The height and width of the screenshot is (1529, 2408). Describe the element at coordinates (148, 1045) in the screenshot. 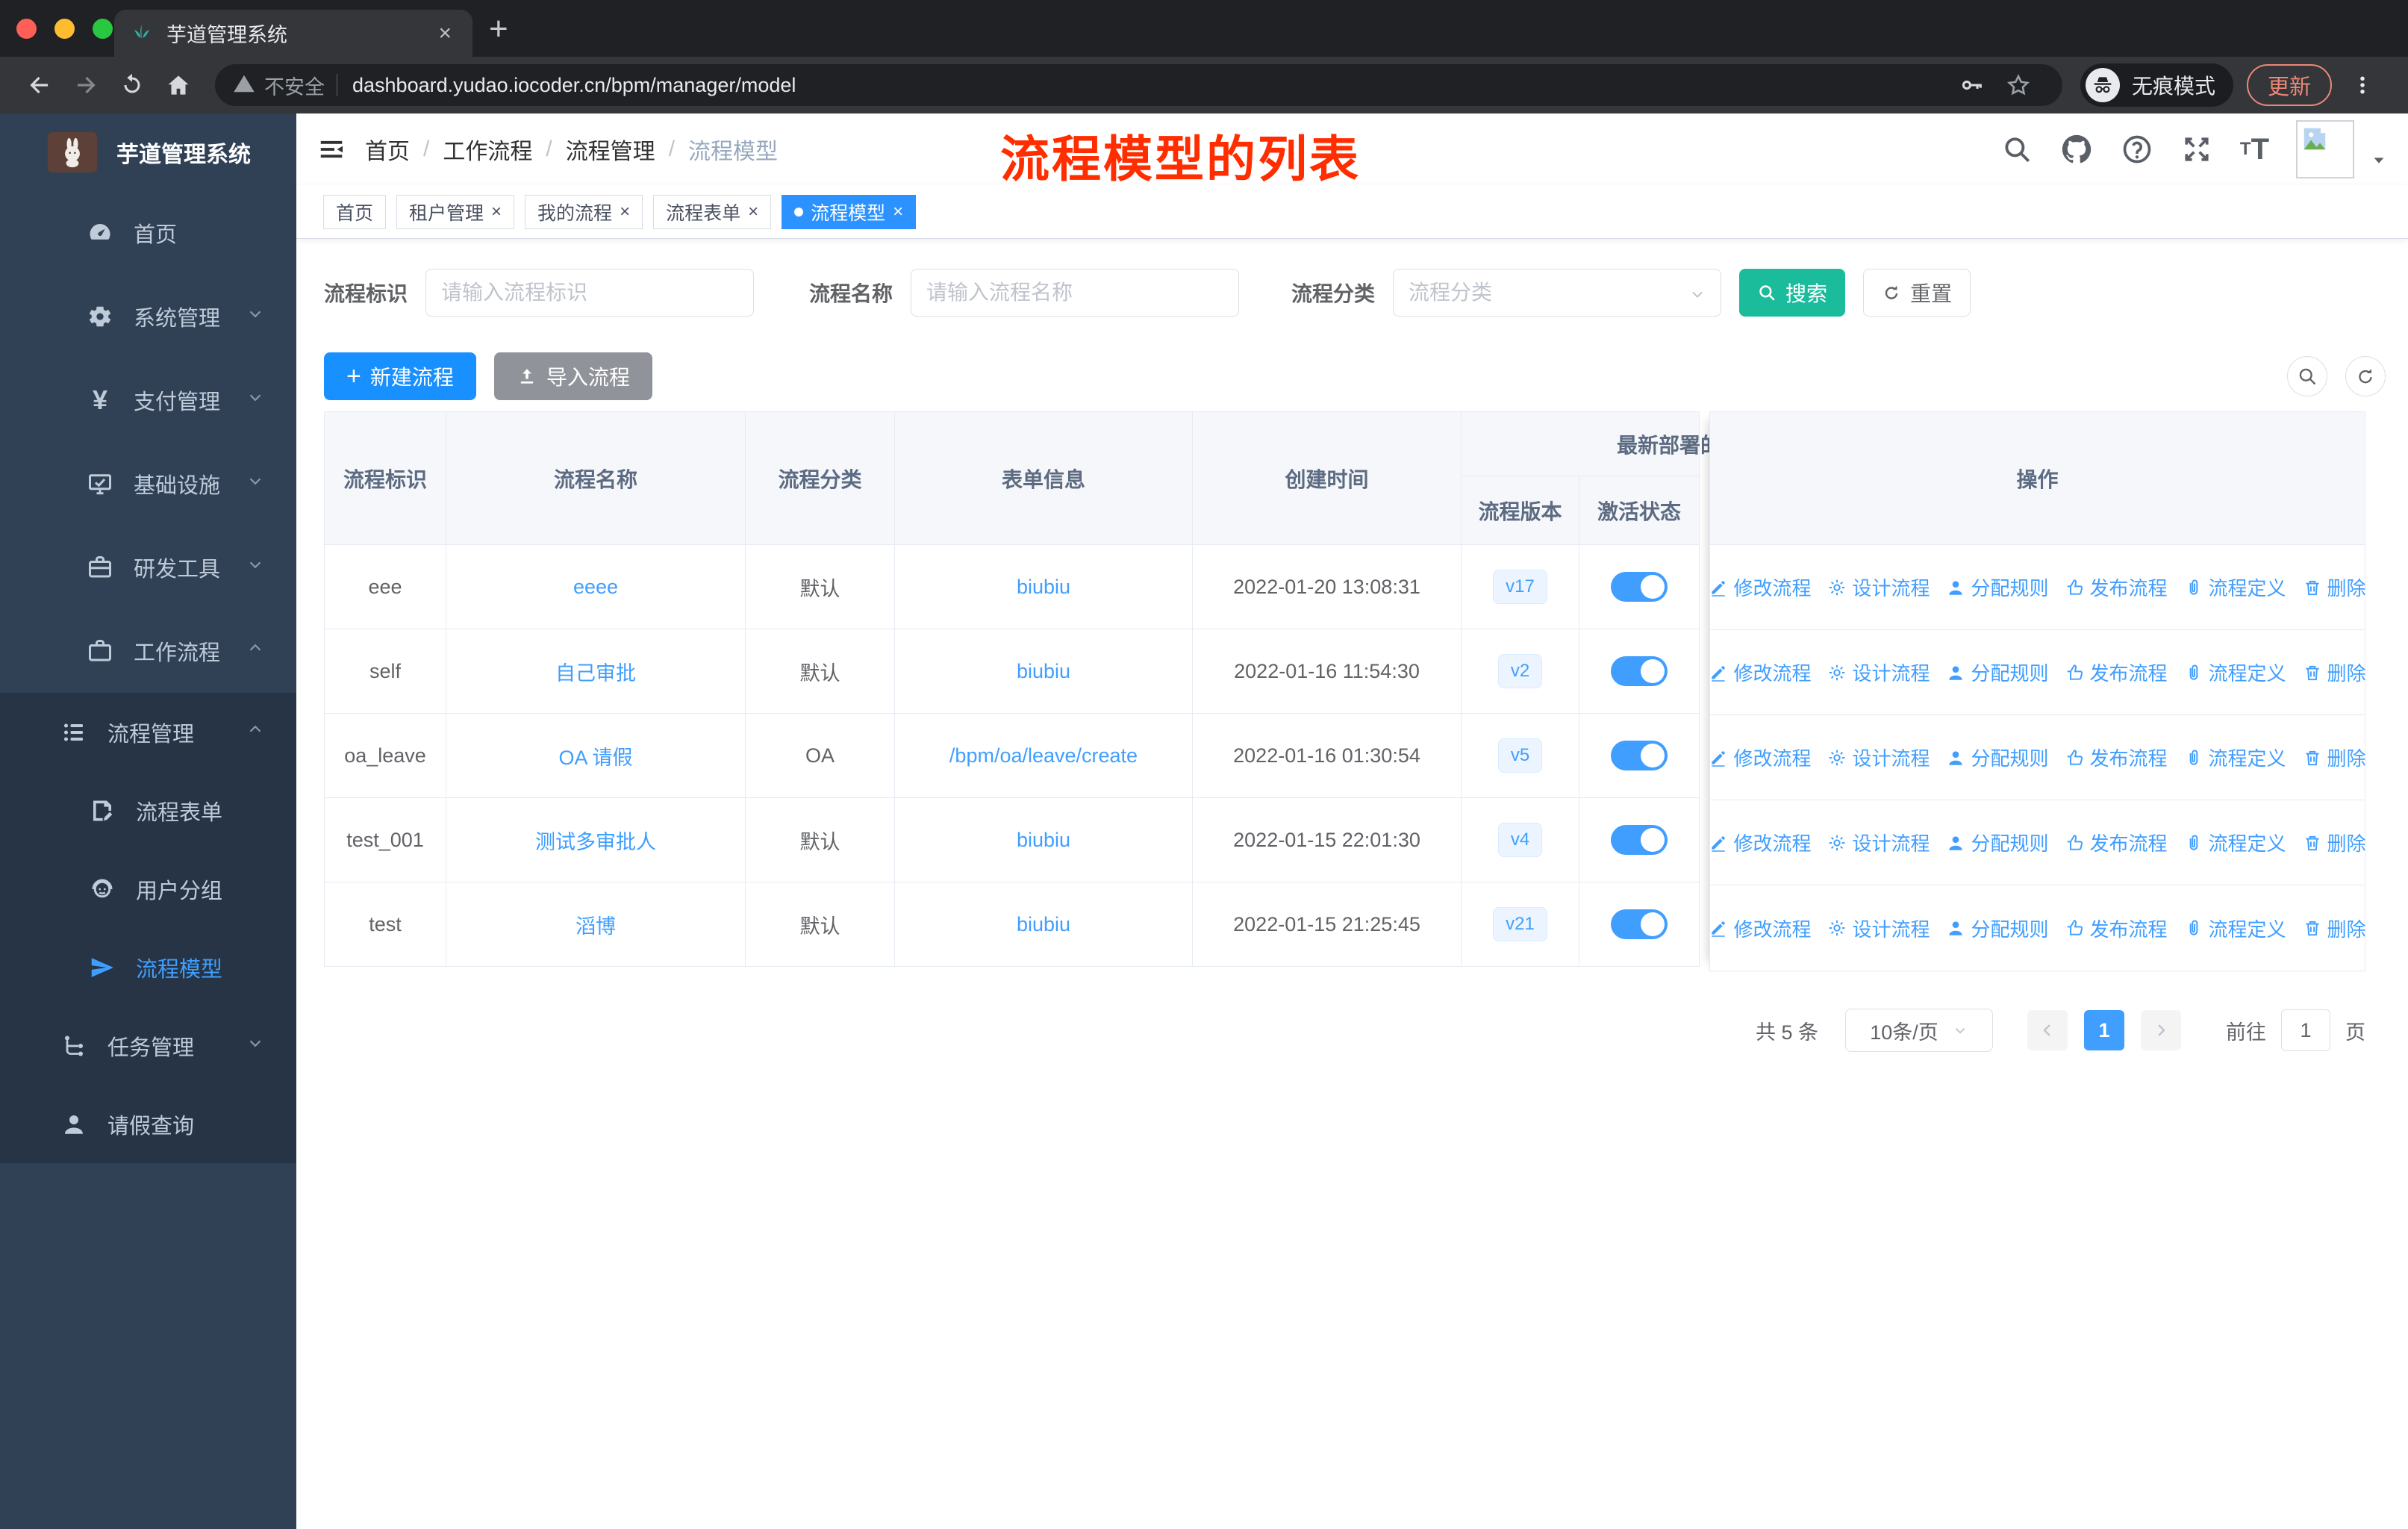

I see `sidebar-item-task-management: 任务管理` at that location.